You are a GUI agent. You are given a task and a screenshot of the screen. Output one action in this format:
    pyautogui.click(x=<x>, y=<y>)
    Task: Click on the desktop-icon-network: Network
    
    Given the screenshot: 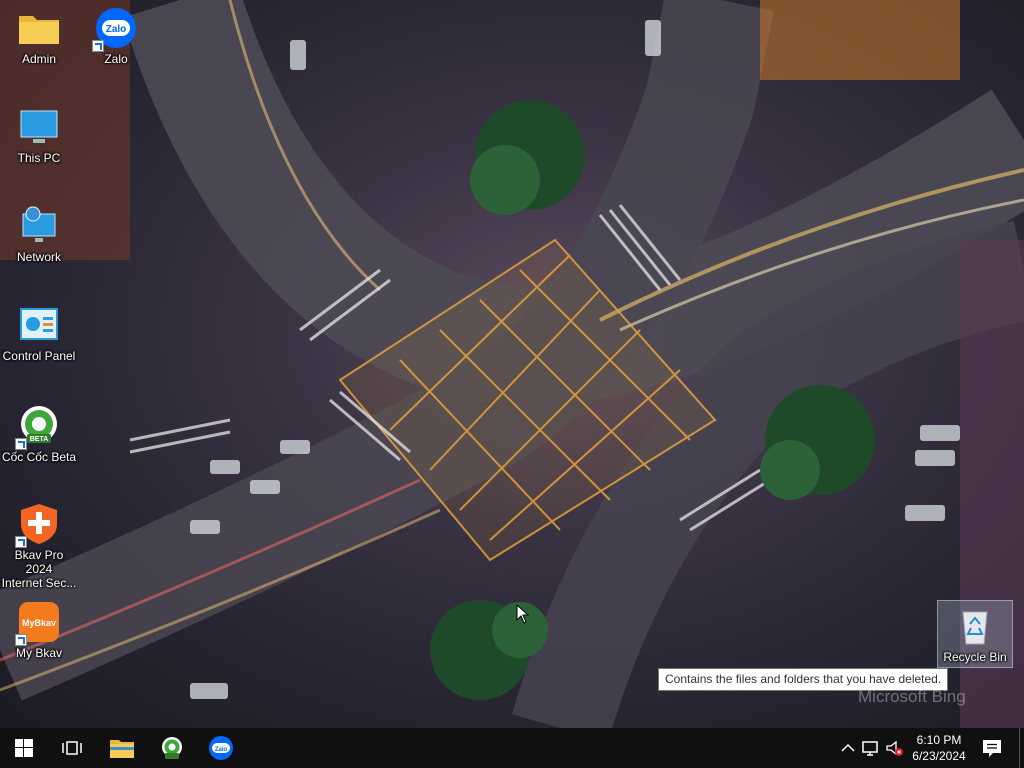 What is the action you would take?
    pyautogui.click(x=39, y=234)
    